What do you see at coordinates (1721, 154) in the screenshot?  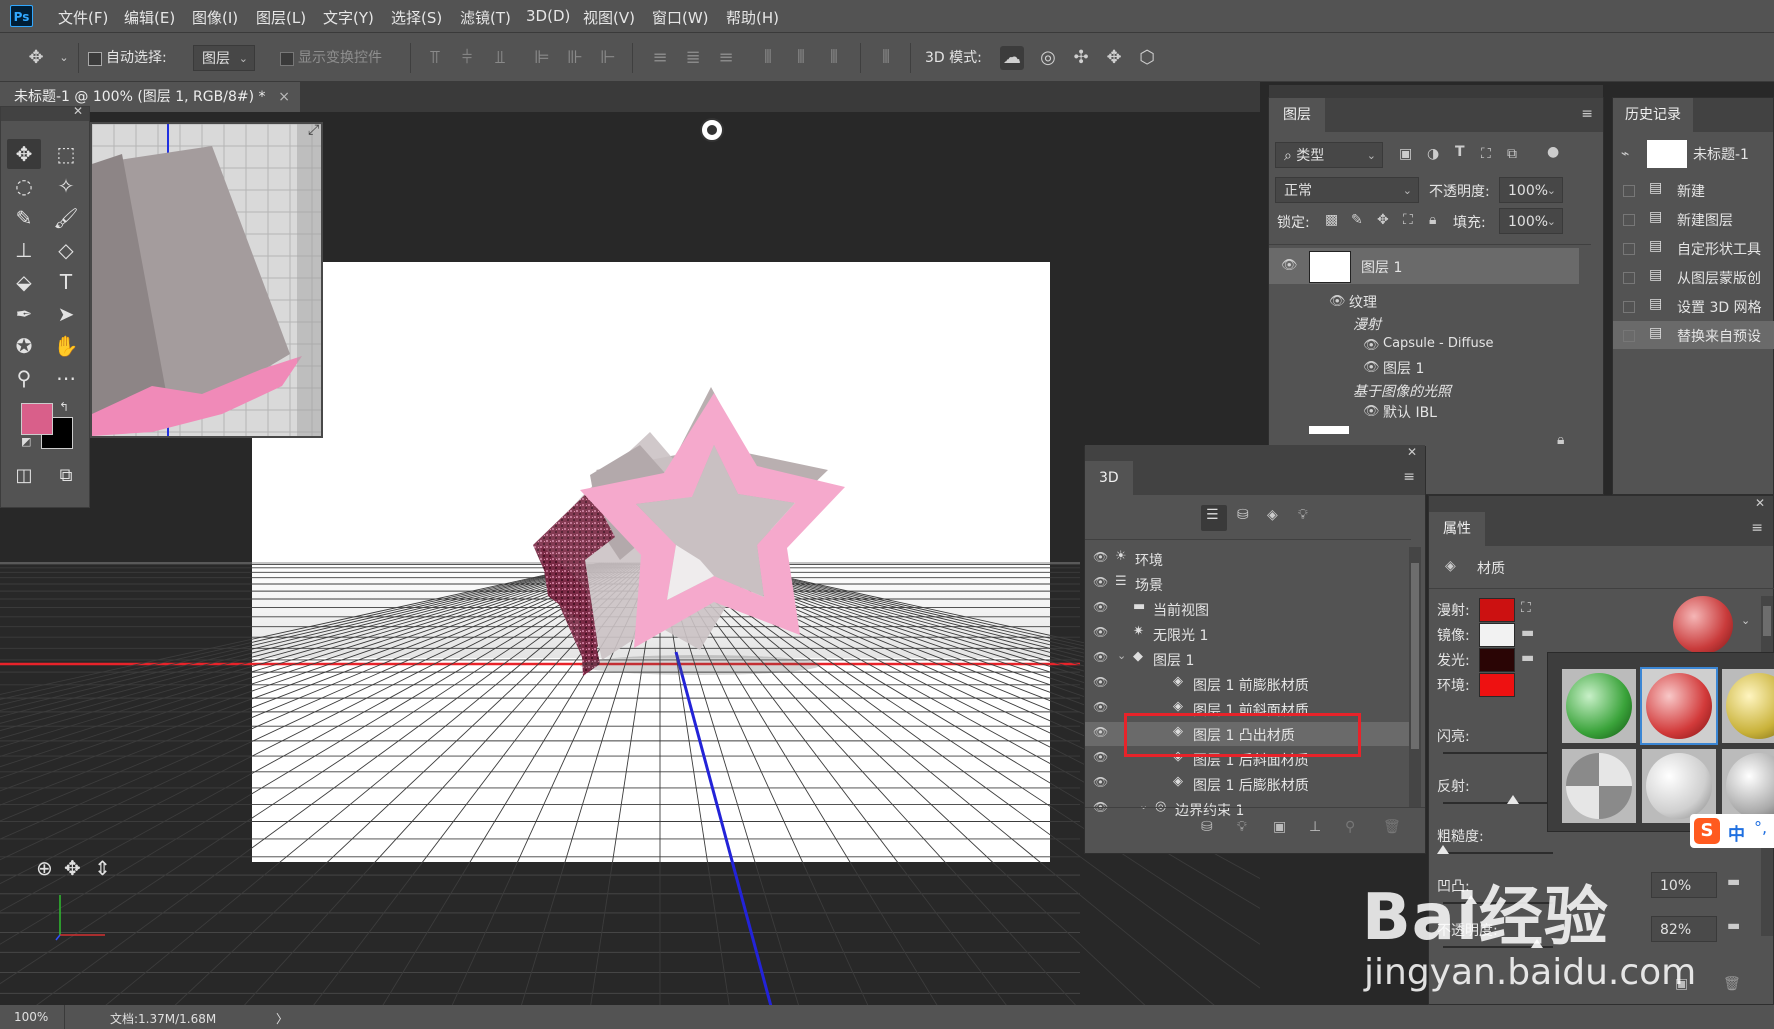 I see `snapshot-label: 未标题-1` at bounding box center [1721, 154].